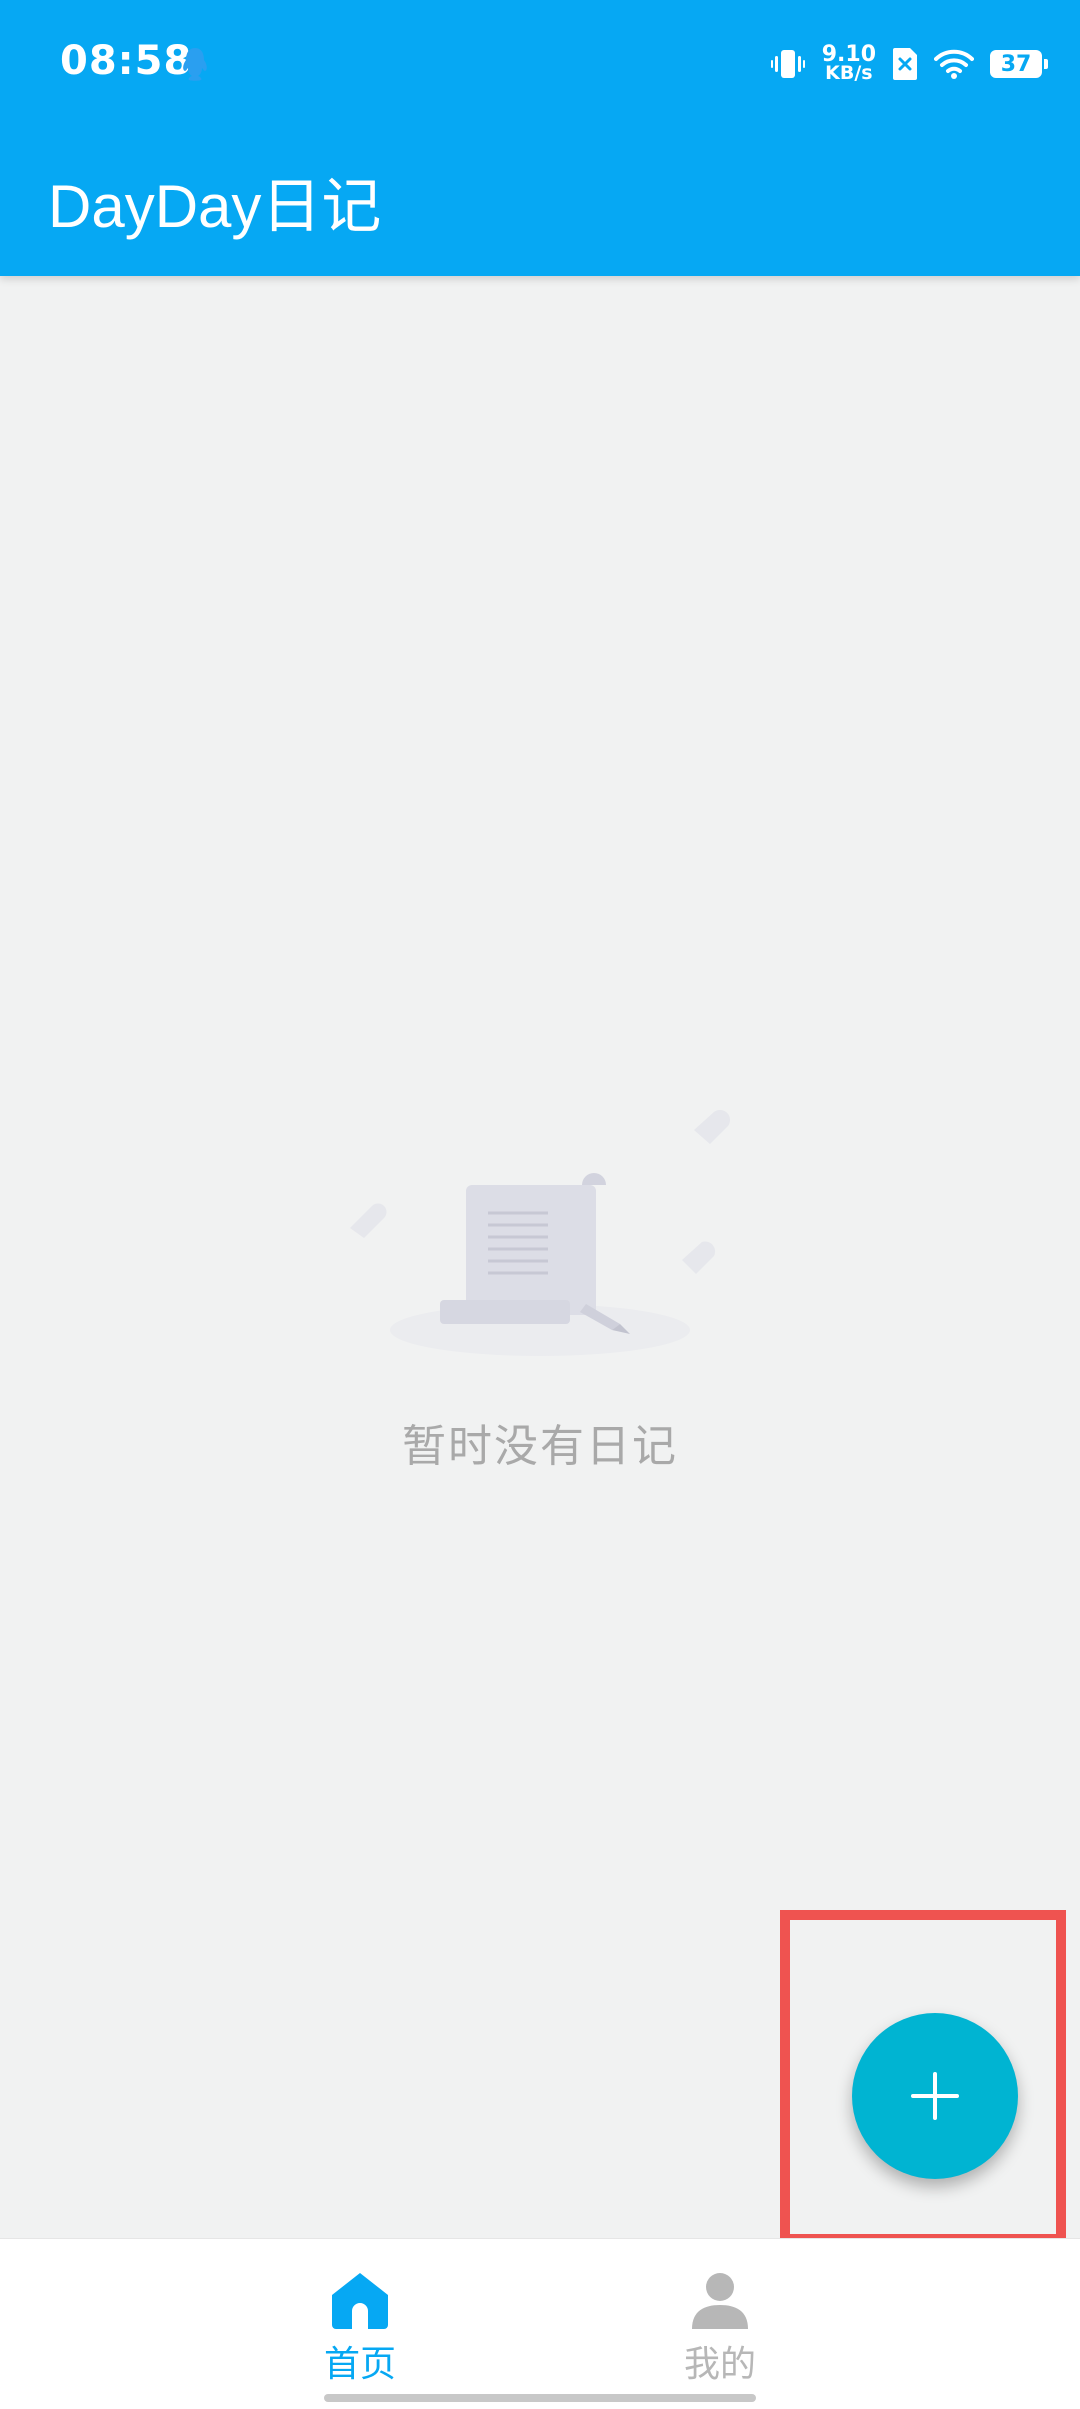 This screenshot has width=1080, height=2409. I want to click on wifi-icon, so click(954, 64).